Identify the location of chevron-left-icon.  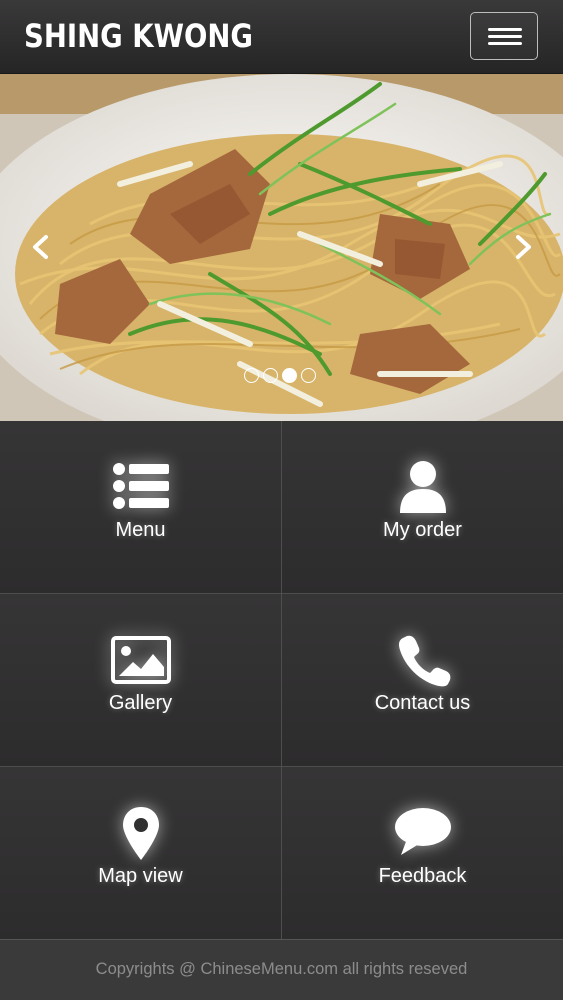
(41, 247).